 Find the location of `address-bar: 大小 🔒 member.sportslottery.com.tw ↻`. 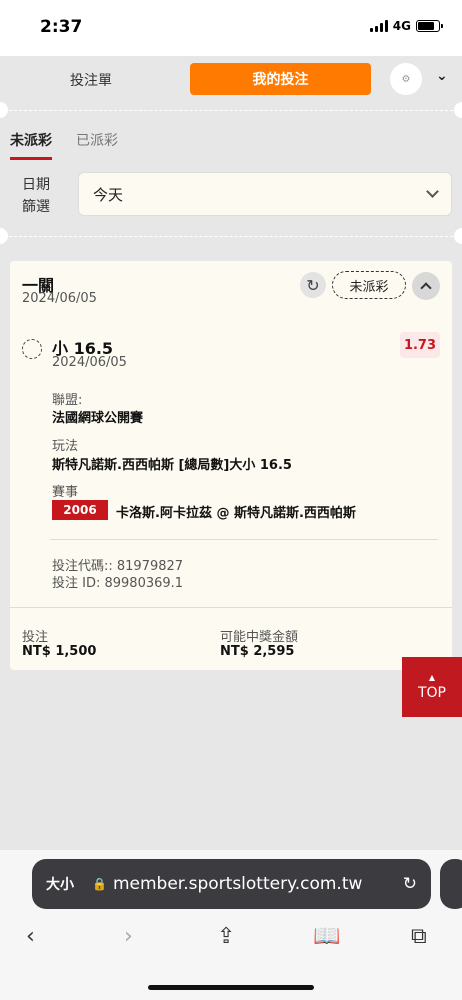

address-bar: 大小 🔒 member.sportslottery.com.tw ↻ is located at coordinates (231, 884).